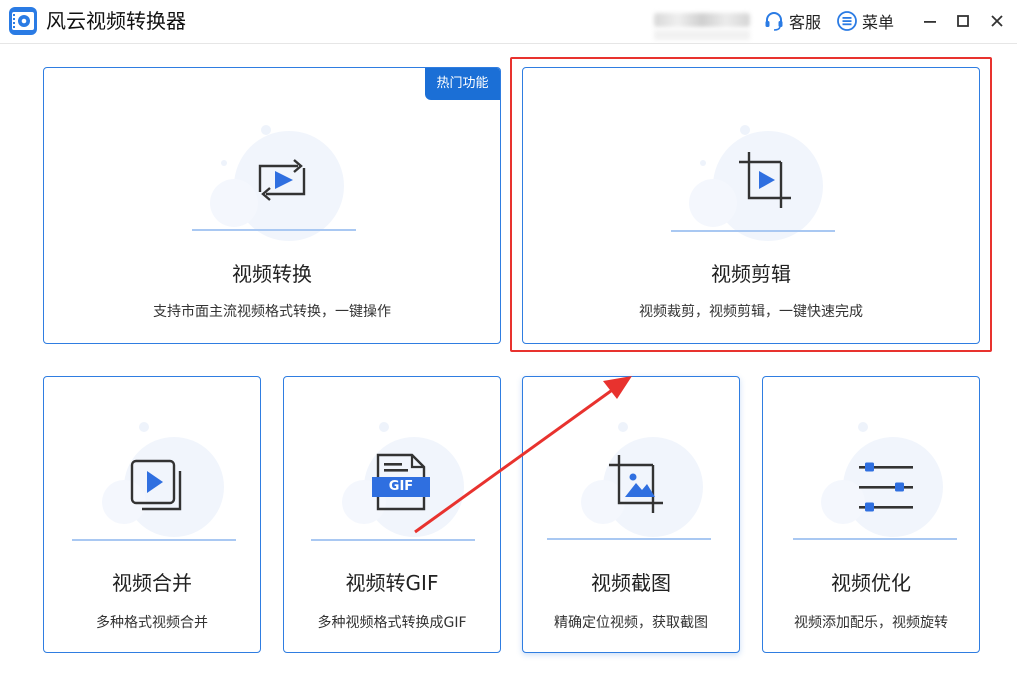  Describe the element at coordinates (702, 35) in the screenshot. I see `user-account-blurred-sub` at that location.